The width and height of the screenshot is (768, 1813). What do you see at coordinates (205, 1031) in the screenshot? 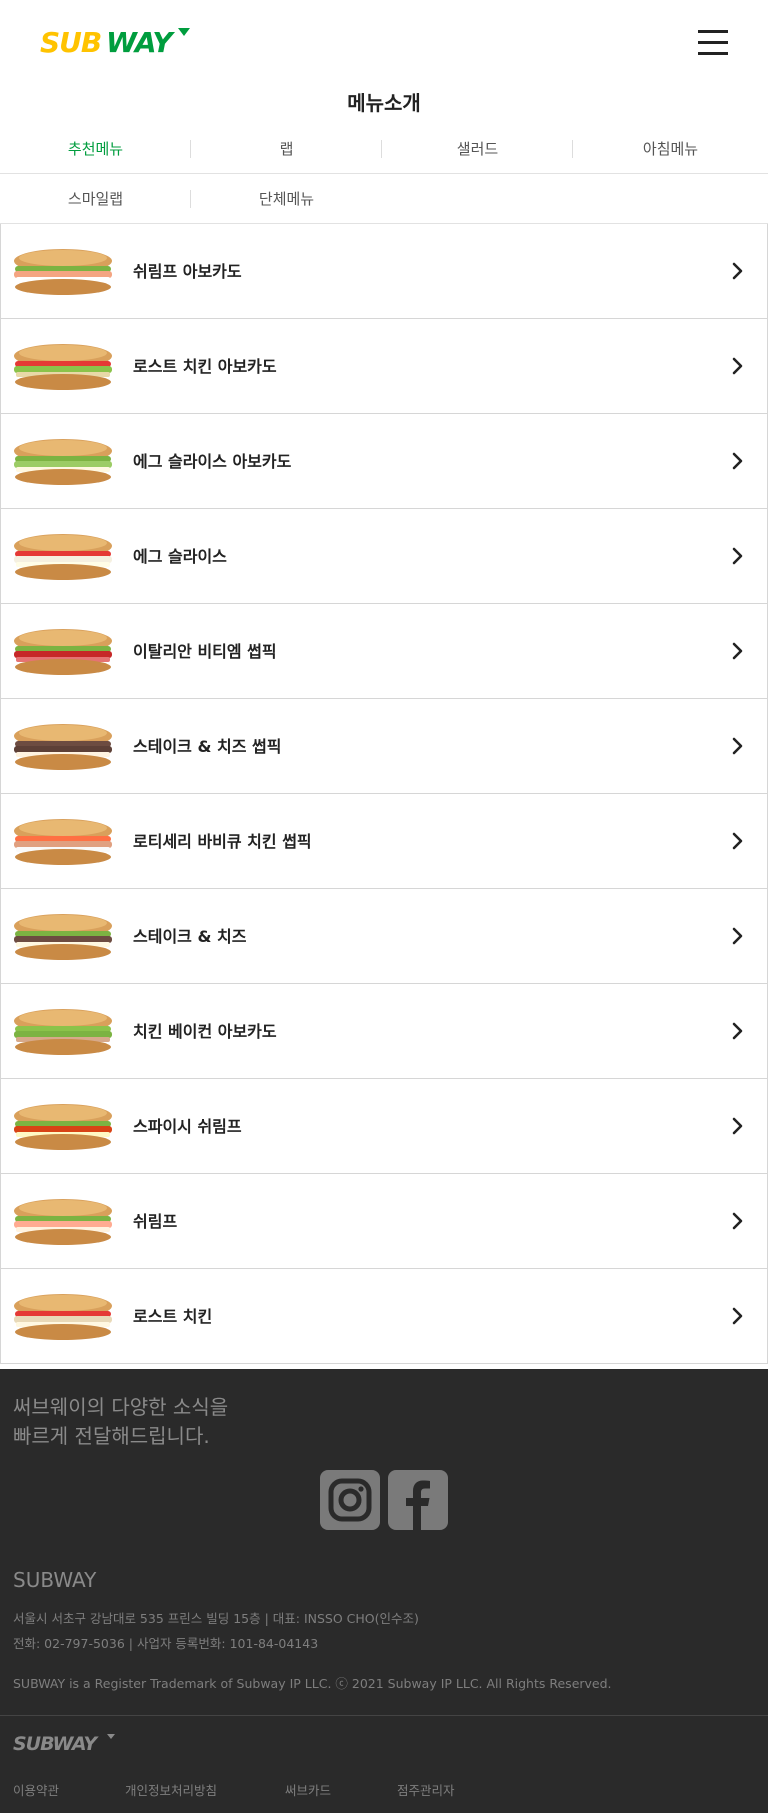
I see `menu-item-name: 치킨 베이컨 아보카도` at bounding box center [205, 1031].